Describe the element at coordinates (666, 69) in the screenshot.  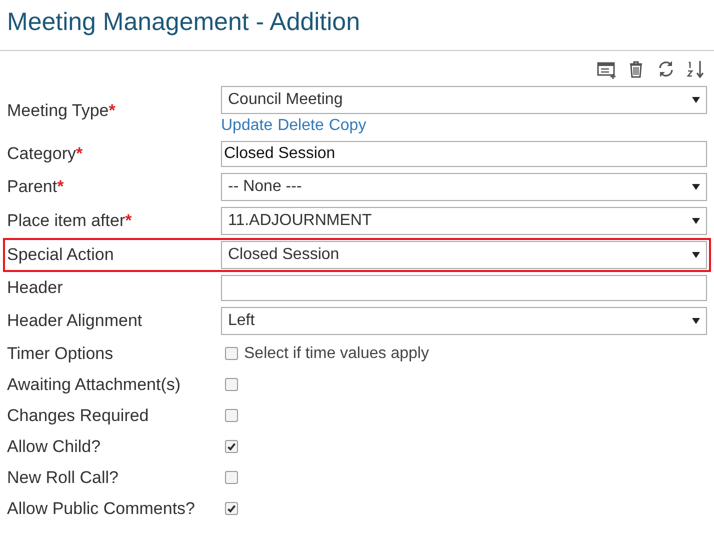
I see `refresh-icon` at that location.